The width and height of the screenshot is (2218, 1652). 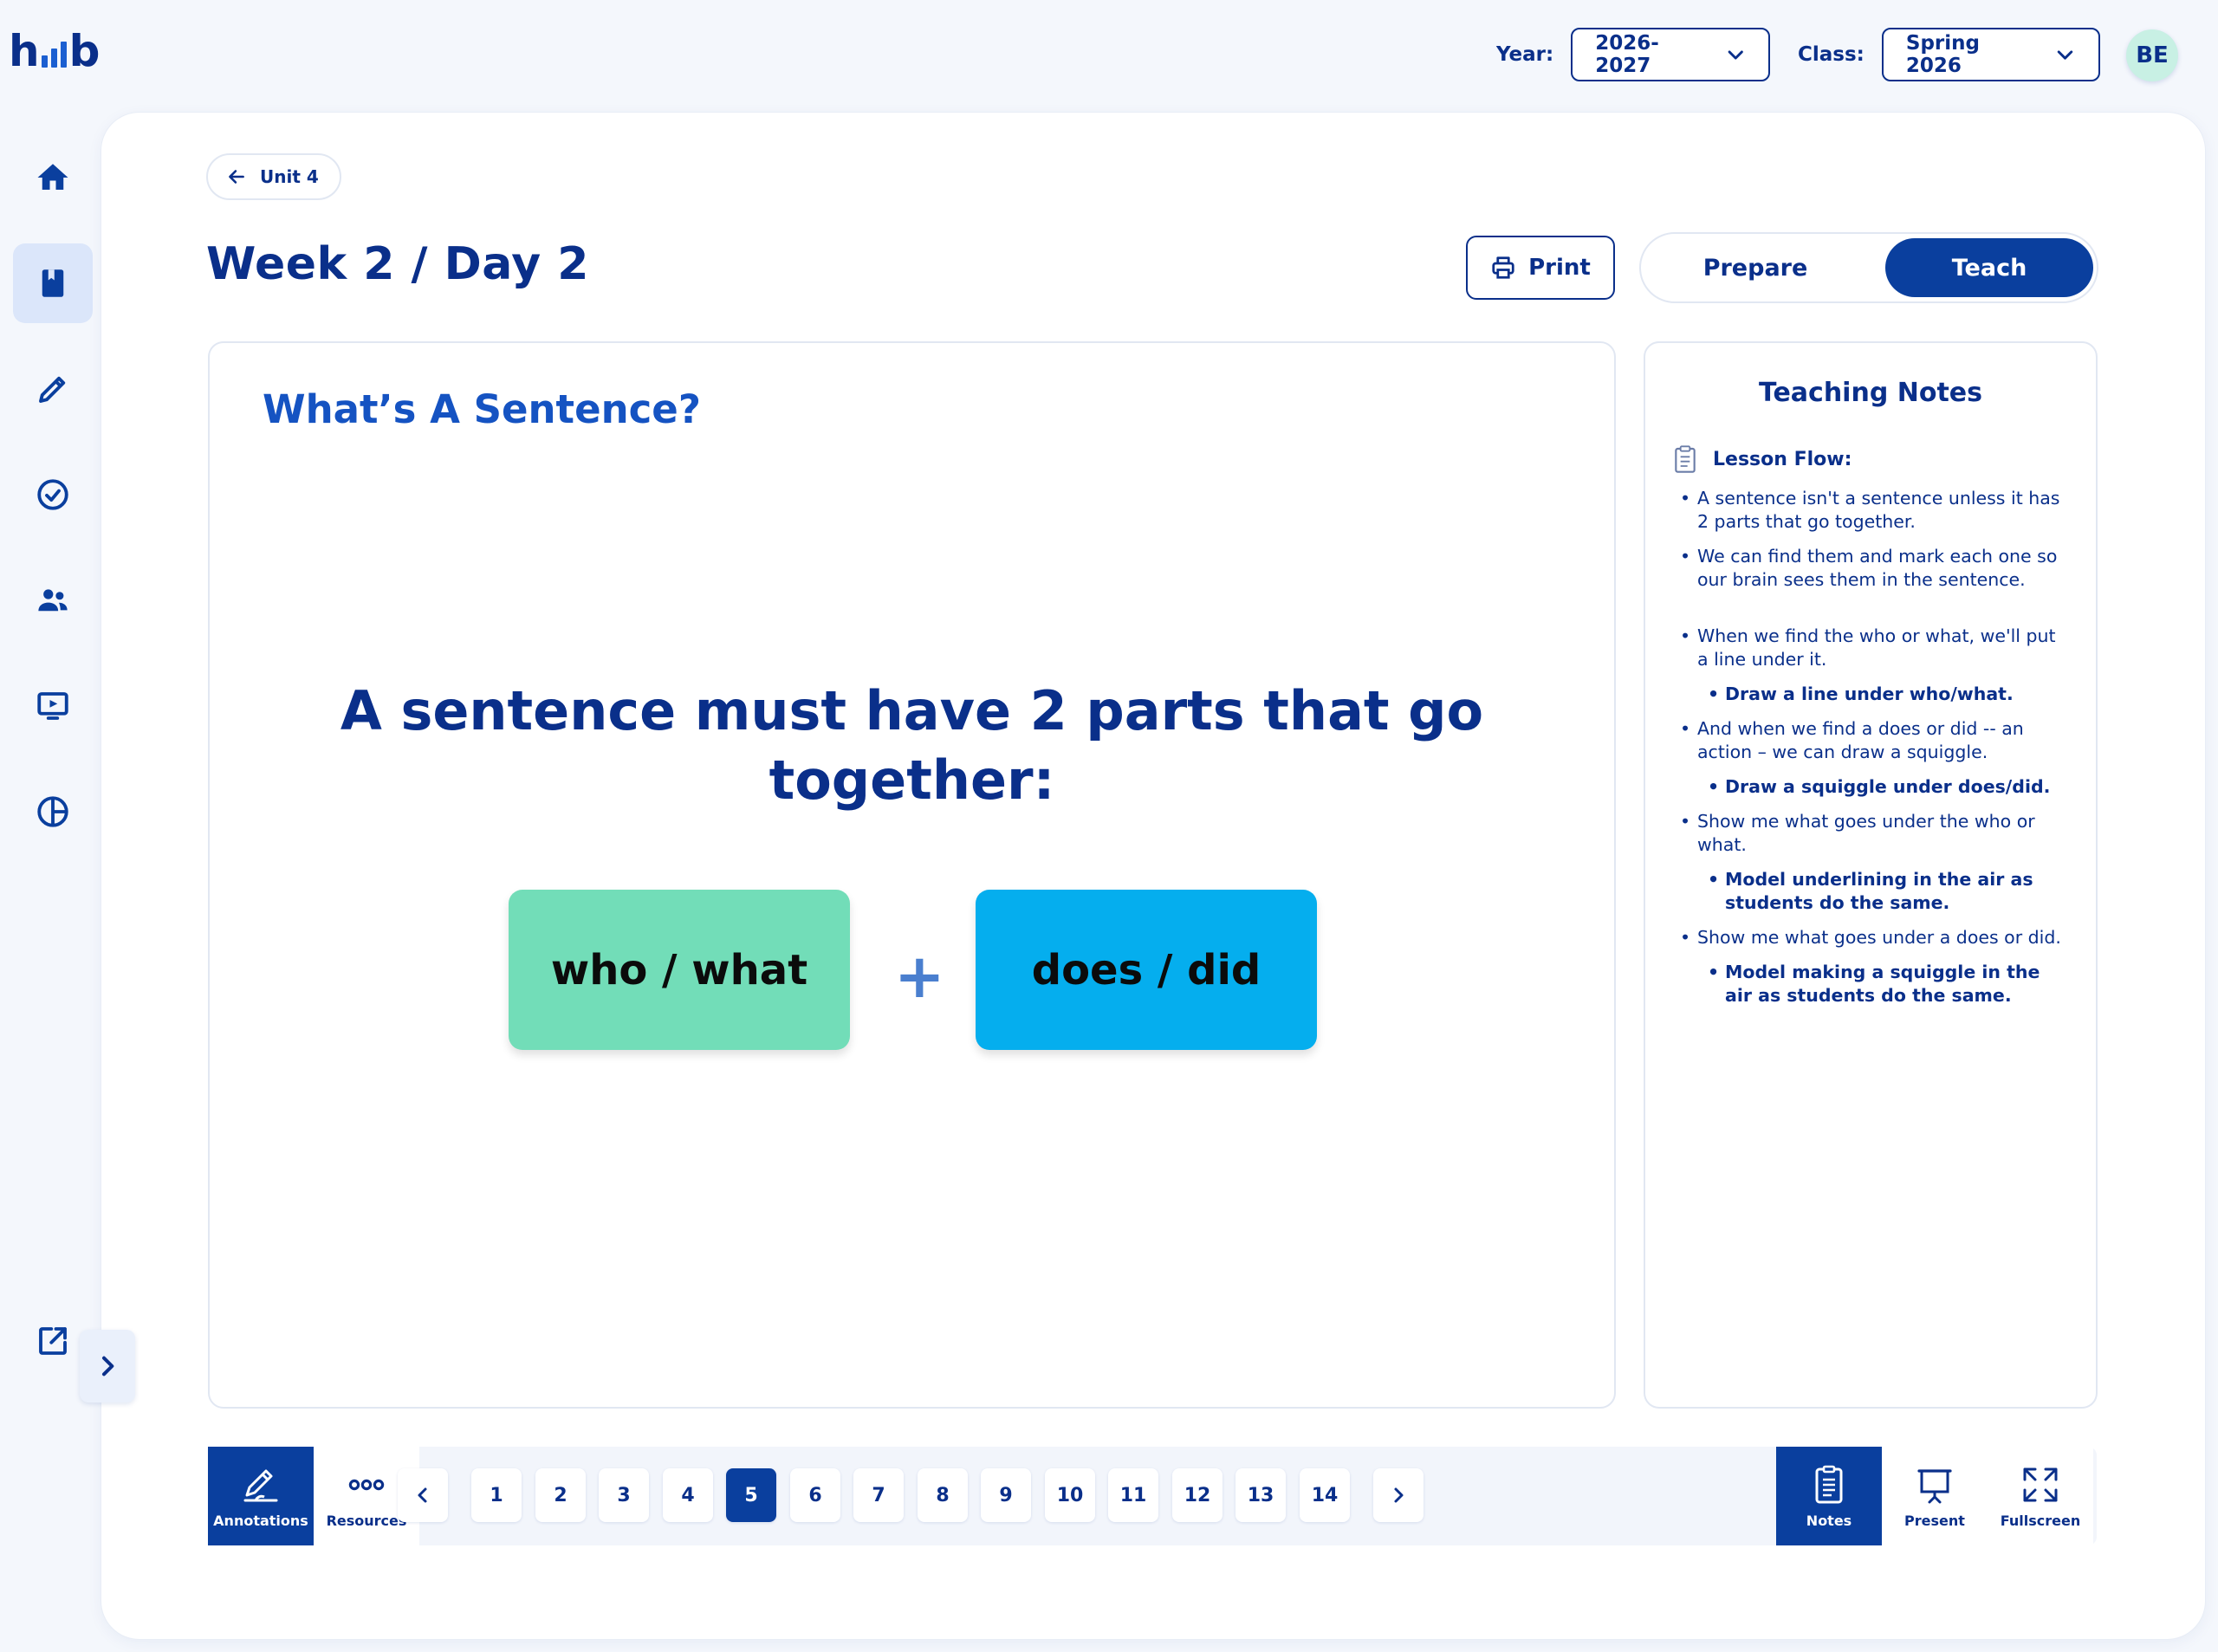 What do you see at coordinates (912, 780) in the screenshot?
I see `slide-main-line-2: together:` at bounding box center [912, 780].